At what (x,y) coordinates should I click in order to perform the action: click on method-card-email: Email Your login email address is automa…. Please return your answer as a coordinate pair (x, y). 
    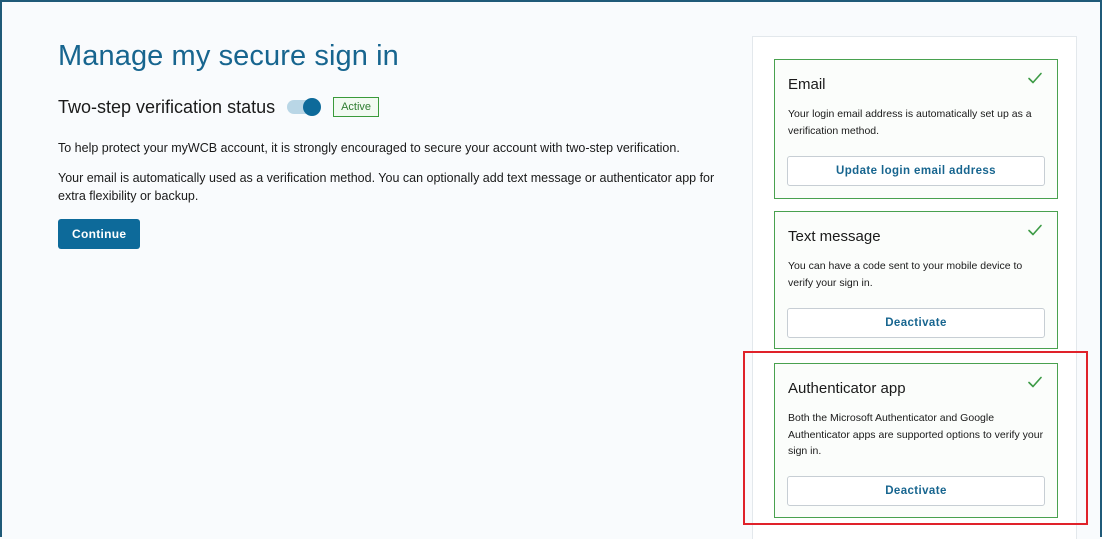
    Looking at the image, I should click on (916, 129).